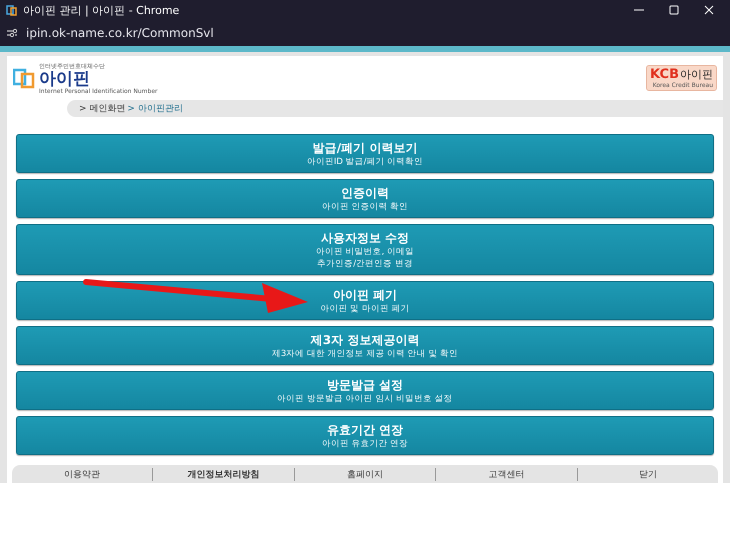  What do you see at coordinates (102, 108) in the screenshot?
I see `breadcrumb-item: > 메인화면` at bounding box center [102, 108].